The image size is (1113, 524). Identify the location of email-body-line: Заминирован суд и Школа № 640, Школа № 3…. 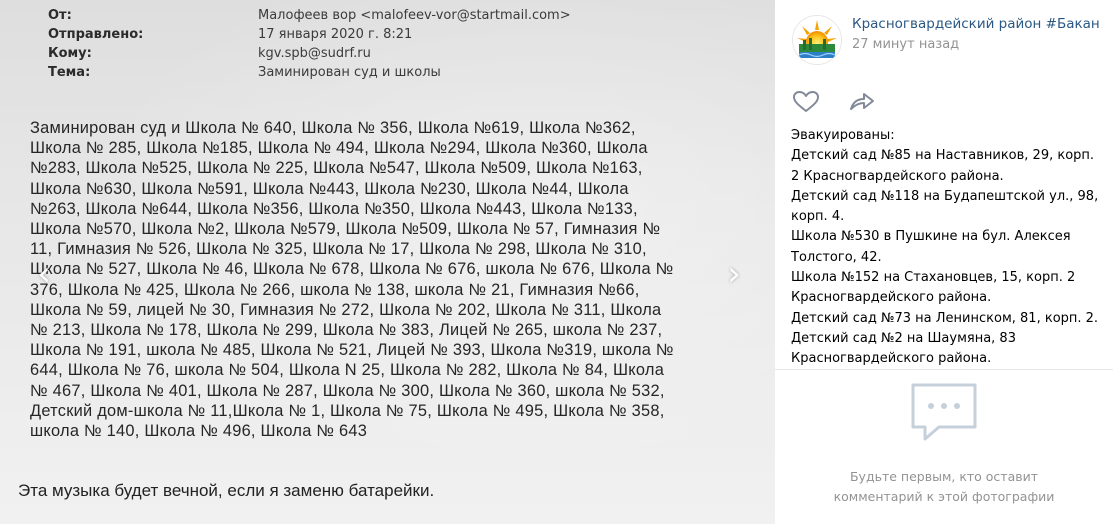
(333, 128).